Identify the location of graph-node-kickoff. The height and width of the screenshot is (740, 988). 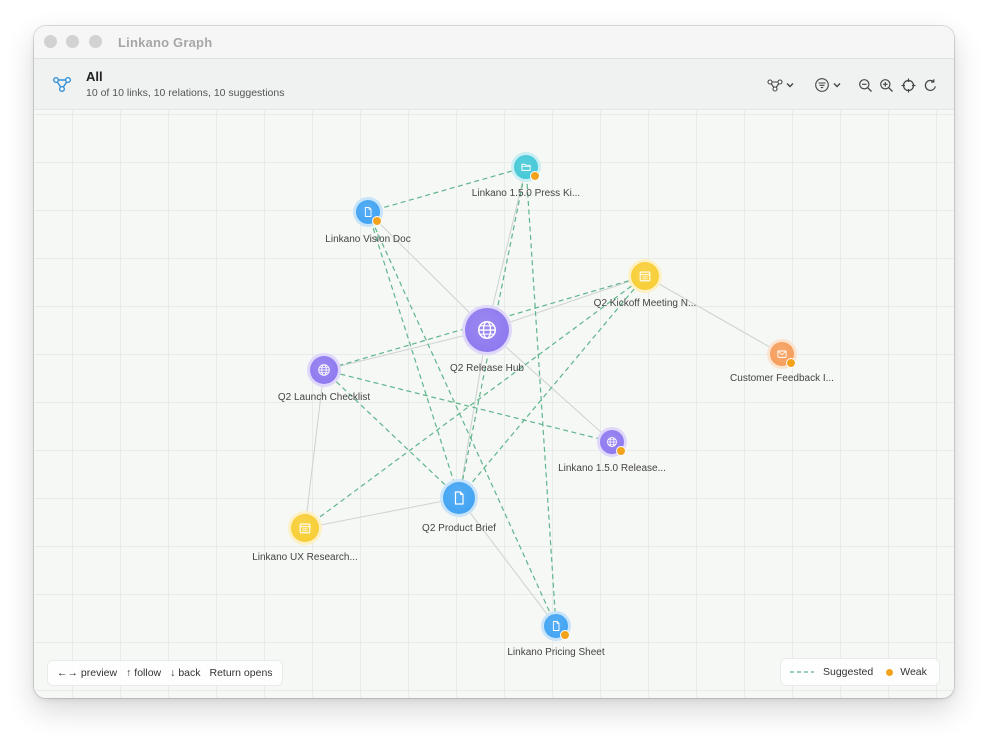
(645, 276).